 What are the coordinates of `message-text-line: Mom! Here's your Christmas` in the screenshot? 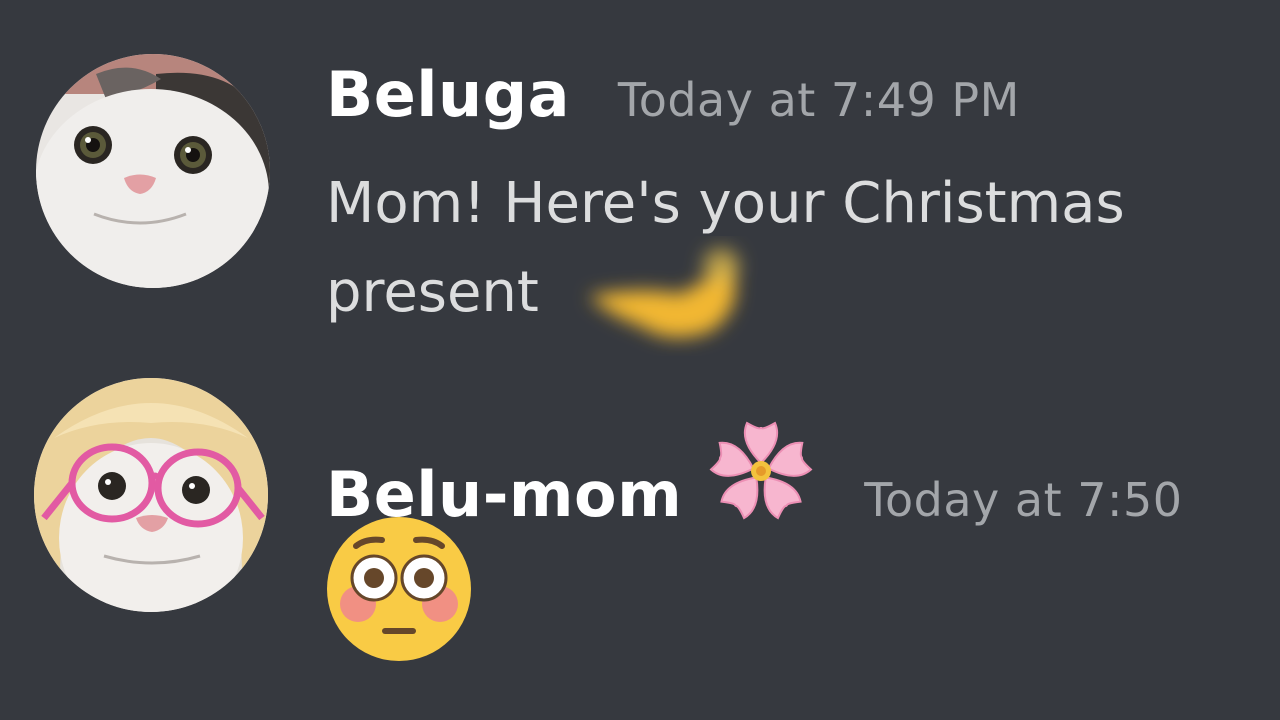 It's located at (725, 203).